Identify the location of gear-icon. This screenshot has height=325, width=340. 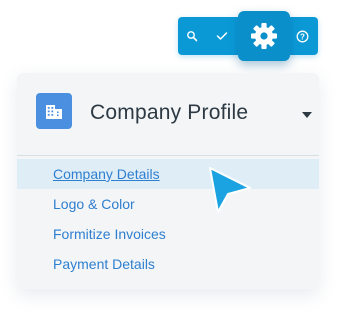
(264, 36).